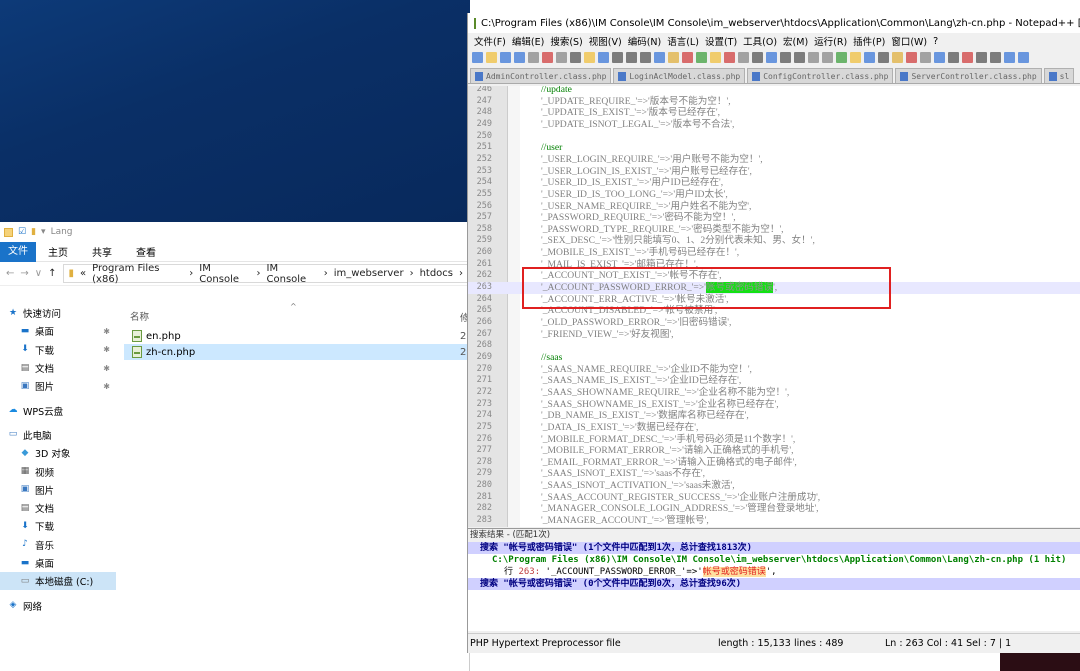 The height and width of the screenshot is (671, 1080). What do you see at coordinates (58, 545) in the screenshot?
I see `nav-item: ♪ 音乐` at bounding box center [58, 545].